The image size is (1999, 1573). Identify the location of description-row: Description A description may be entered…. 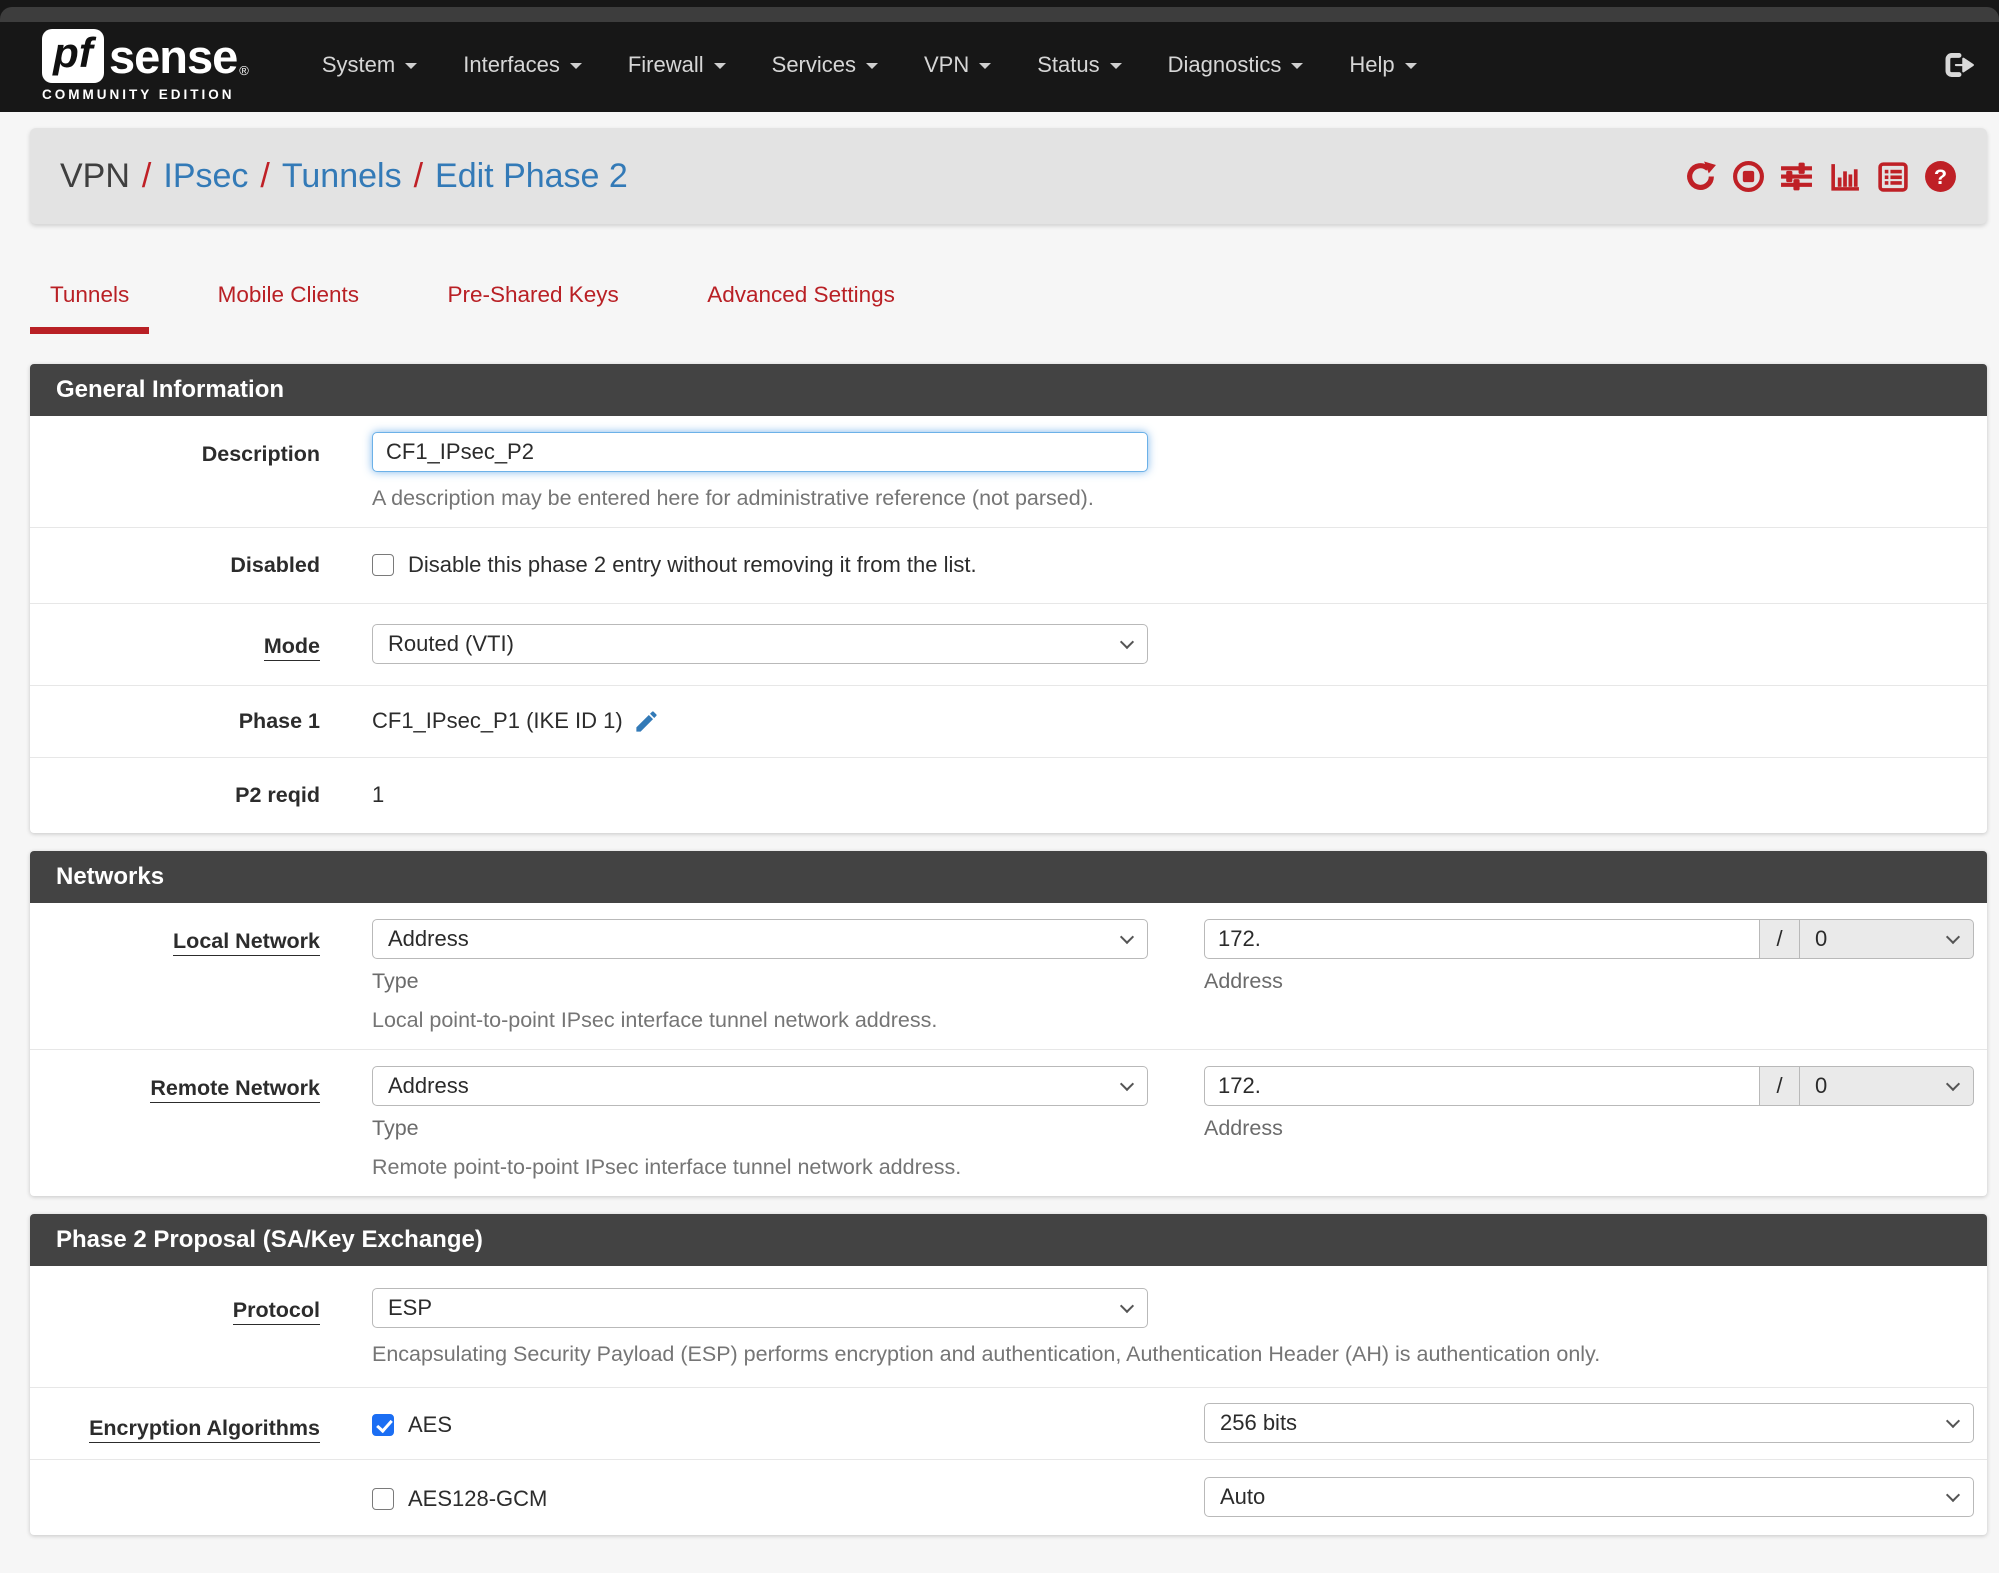
(1008, 472).